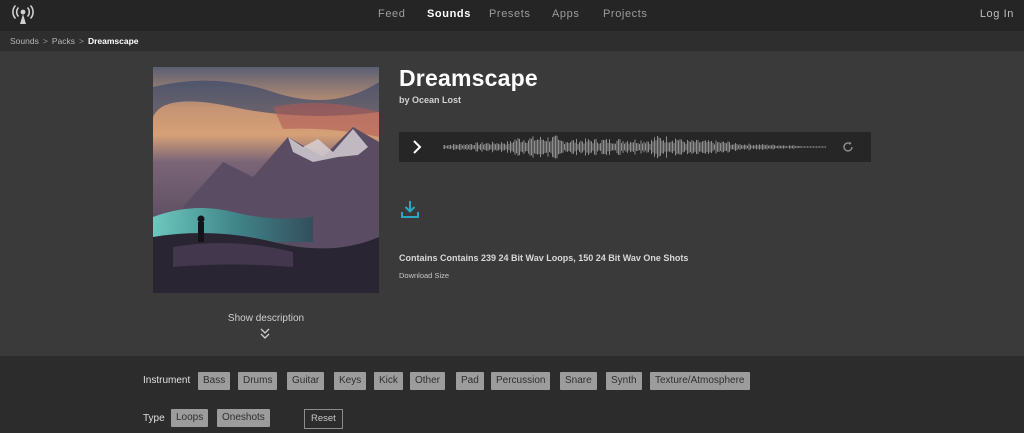  I want to click on filter-chip-other: Other, so click(428, 381).